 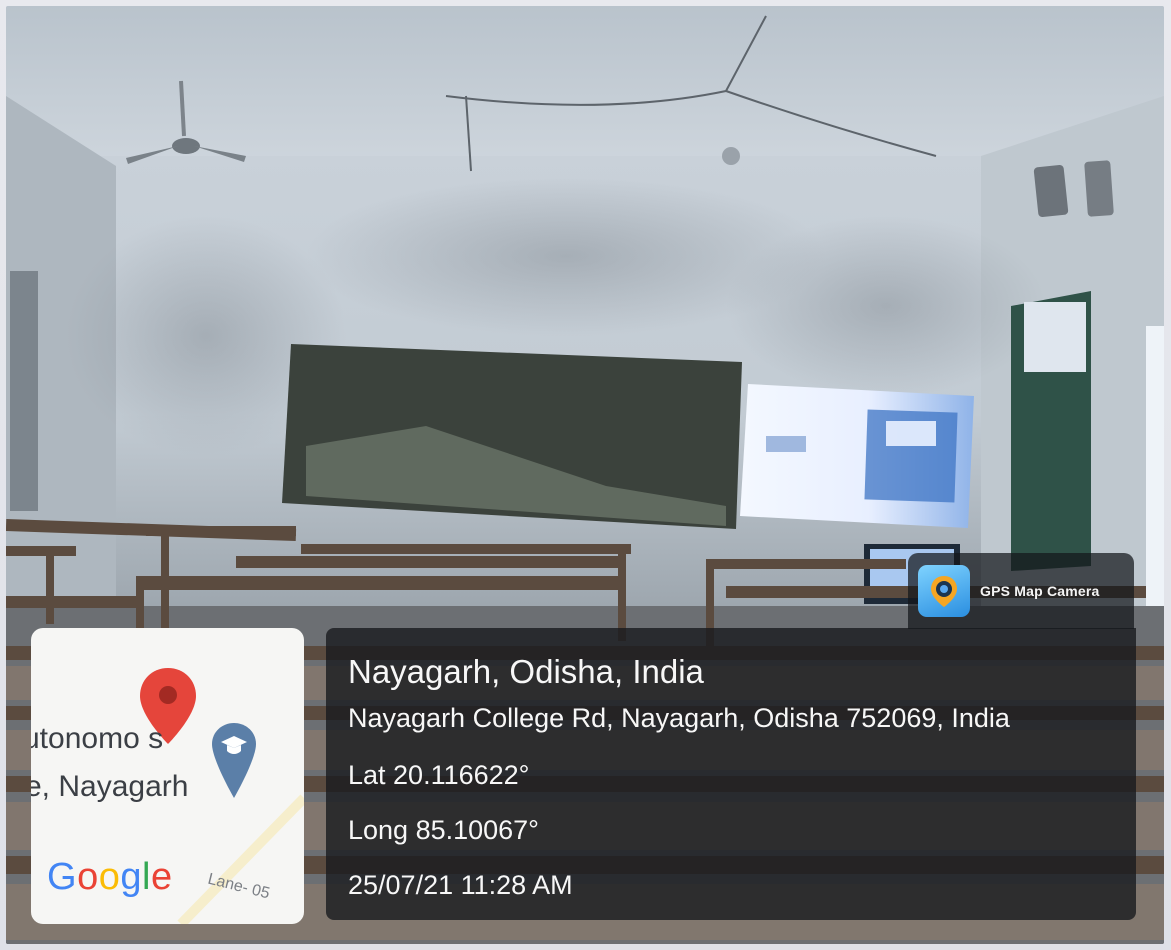 What do you see at coordinates (110, 786) in the screenshot?
I see `map-place-label-line2: e, Nayagarh` at bounding box center [110, 786].